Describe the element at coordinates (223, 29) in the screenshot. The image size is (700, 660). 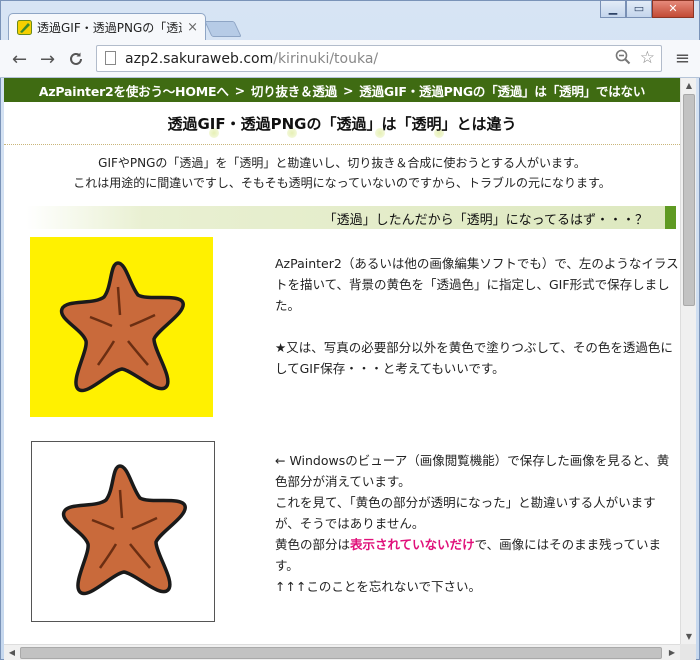
I see `new-tab-button` at that location.